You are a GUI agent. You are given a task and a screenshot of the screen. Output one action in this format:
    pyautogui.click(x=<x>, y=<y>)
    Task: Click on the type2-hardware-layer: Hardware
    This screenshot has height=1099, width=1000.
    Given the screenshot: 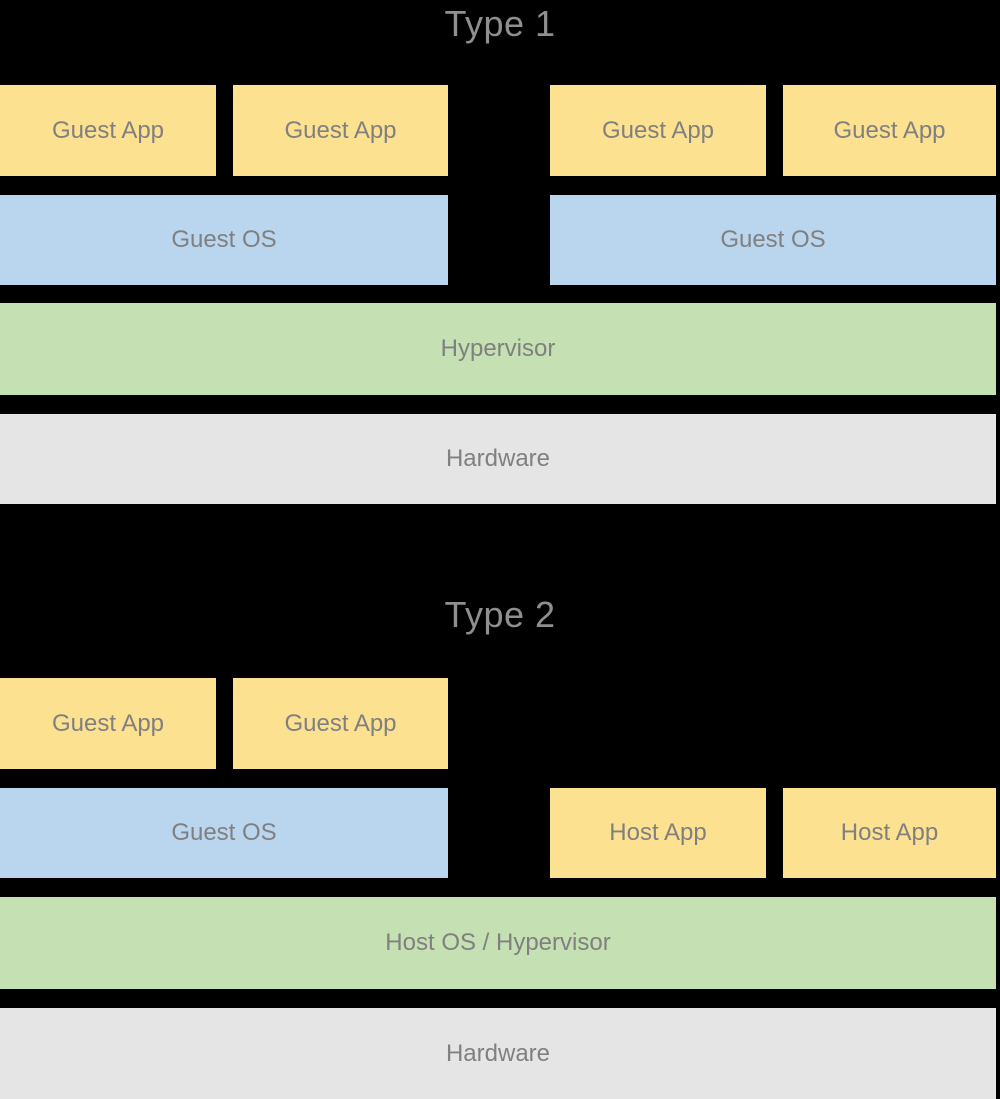 What is the action you would take?
    pyautogui.click(x=498, y=1053)
    